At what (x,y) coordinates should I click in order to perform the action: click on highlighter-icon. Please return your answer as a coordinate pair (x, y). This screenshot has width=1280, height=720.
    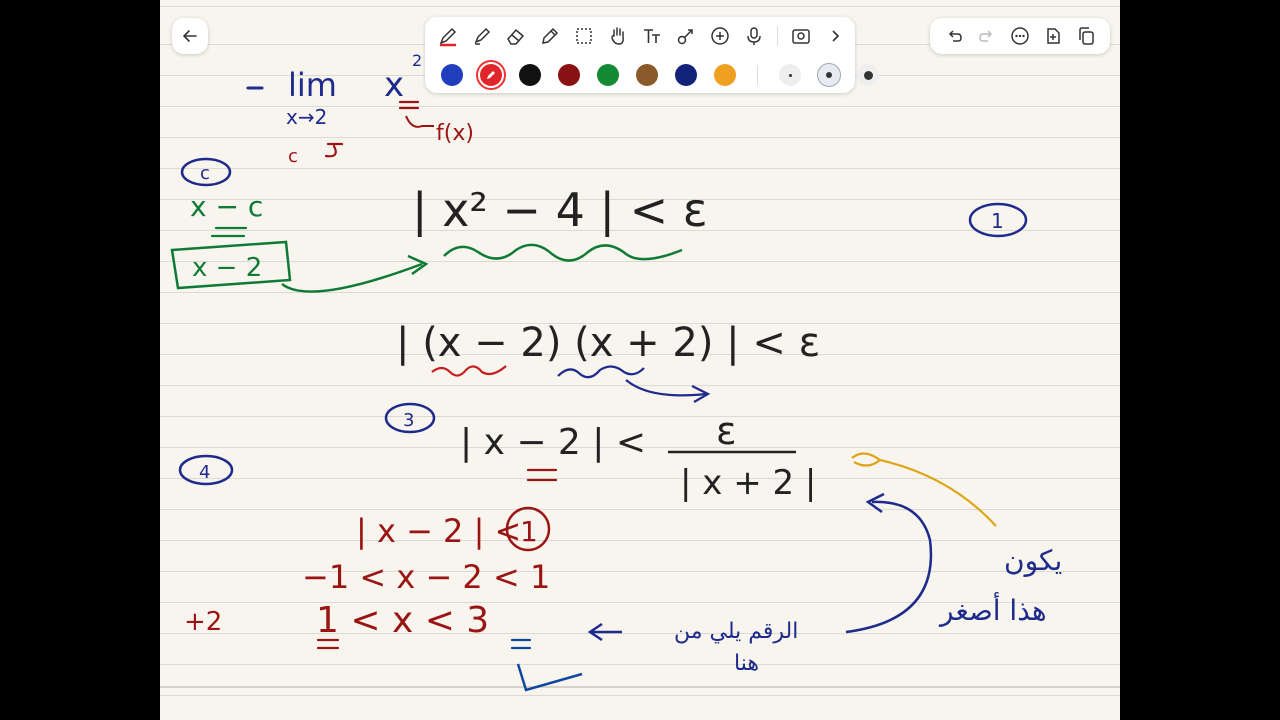
    Looking at the image, I should click on (482, 36).